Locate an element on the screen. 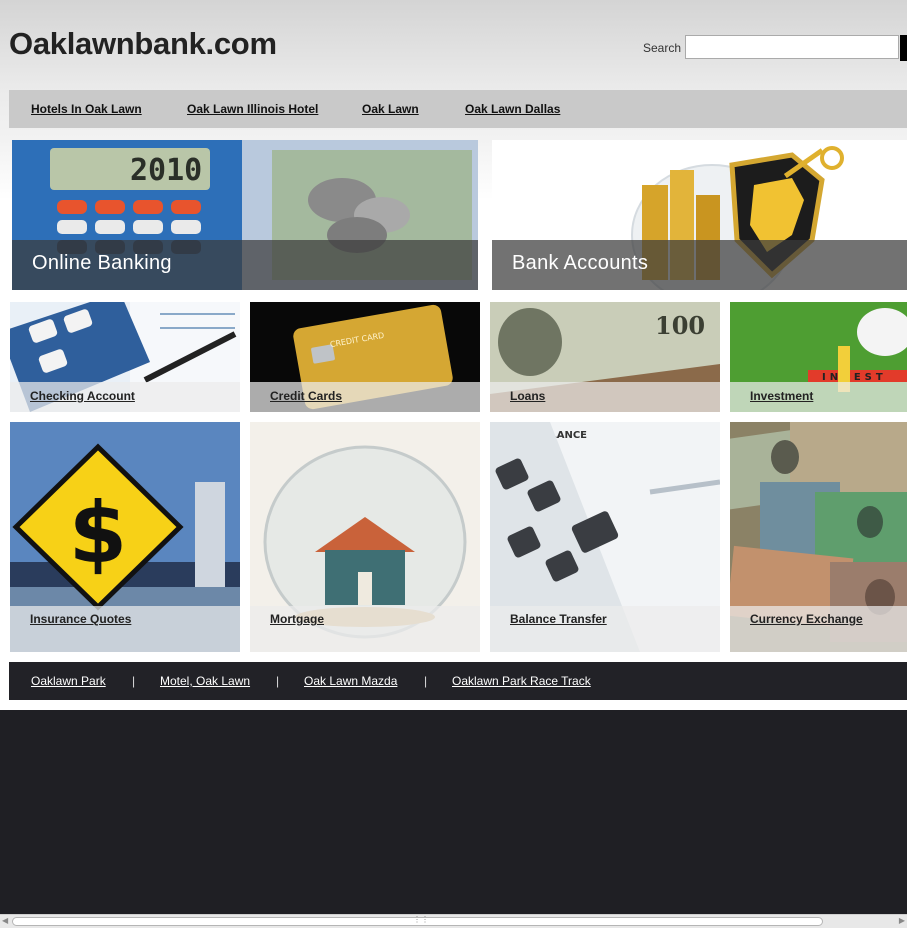  dollar-sign-text: $ is located at coordinates (98, 533).